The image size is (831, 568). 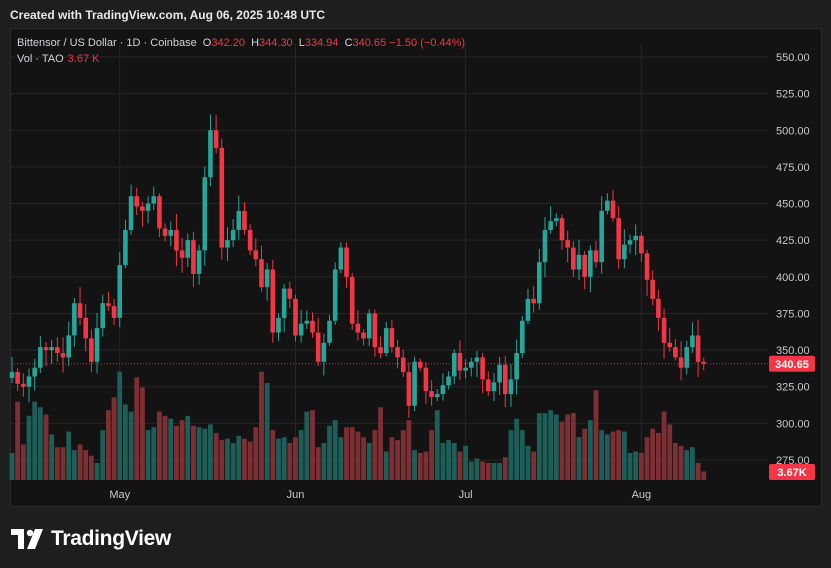 What do you see at coordinates (276, 43) in the screenshot?
I see `high-value: 344.30` at bounding box center [276, 43].